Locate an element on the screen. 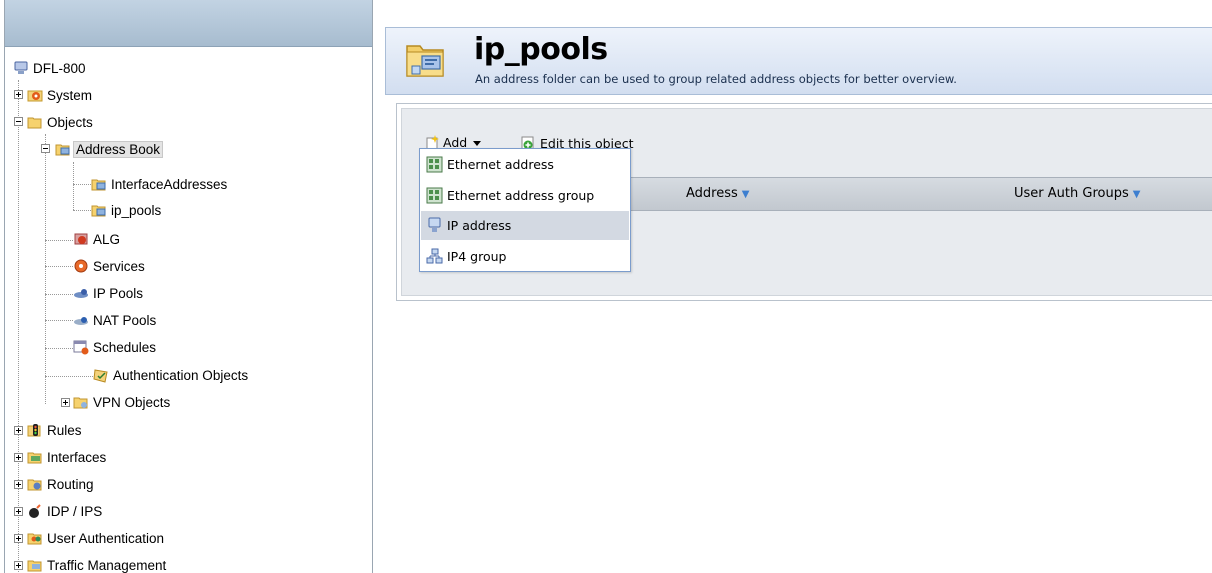 The height and width of the screenshot is (573, 1212). expand-user-authentication-toggle is located at coordinates (18, 538).